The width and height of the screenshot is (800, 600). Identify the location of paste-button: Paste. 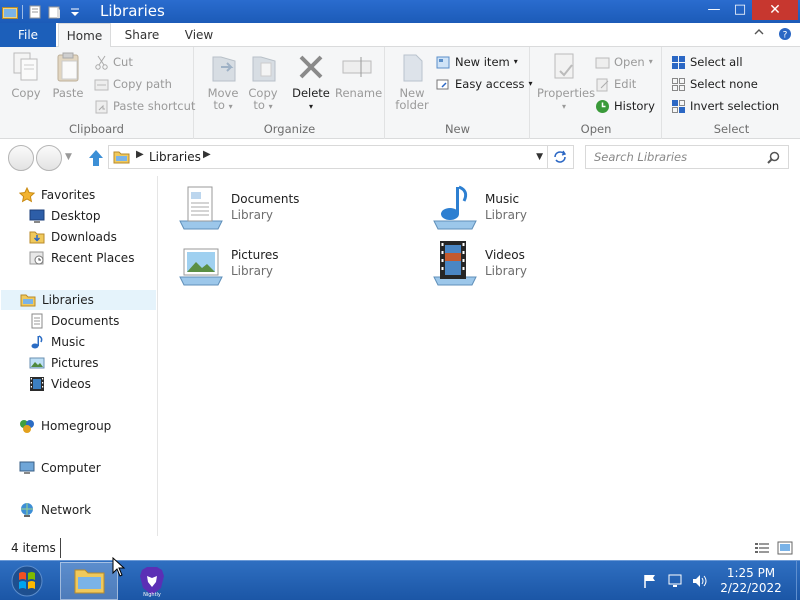
(68, 75).